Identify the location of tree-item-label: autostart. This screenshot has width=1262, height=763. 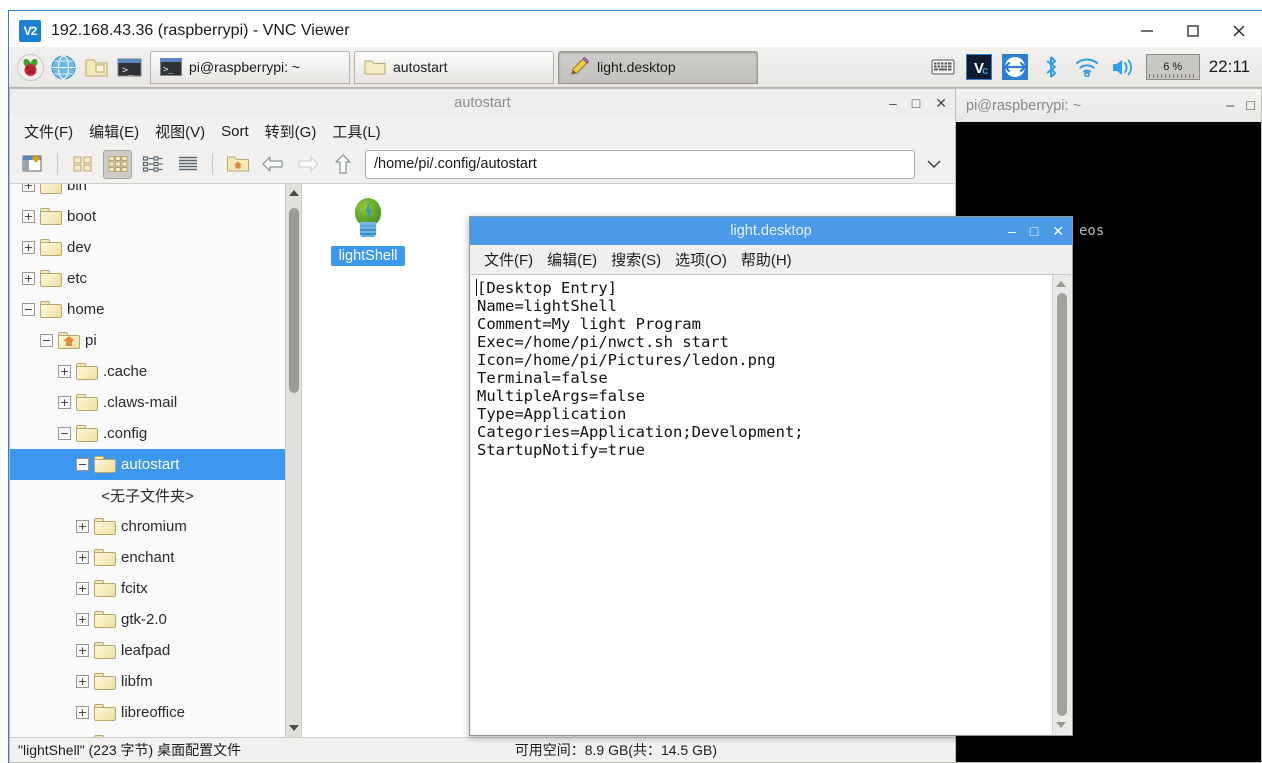
(150, 464).